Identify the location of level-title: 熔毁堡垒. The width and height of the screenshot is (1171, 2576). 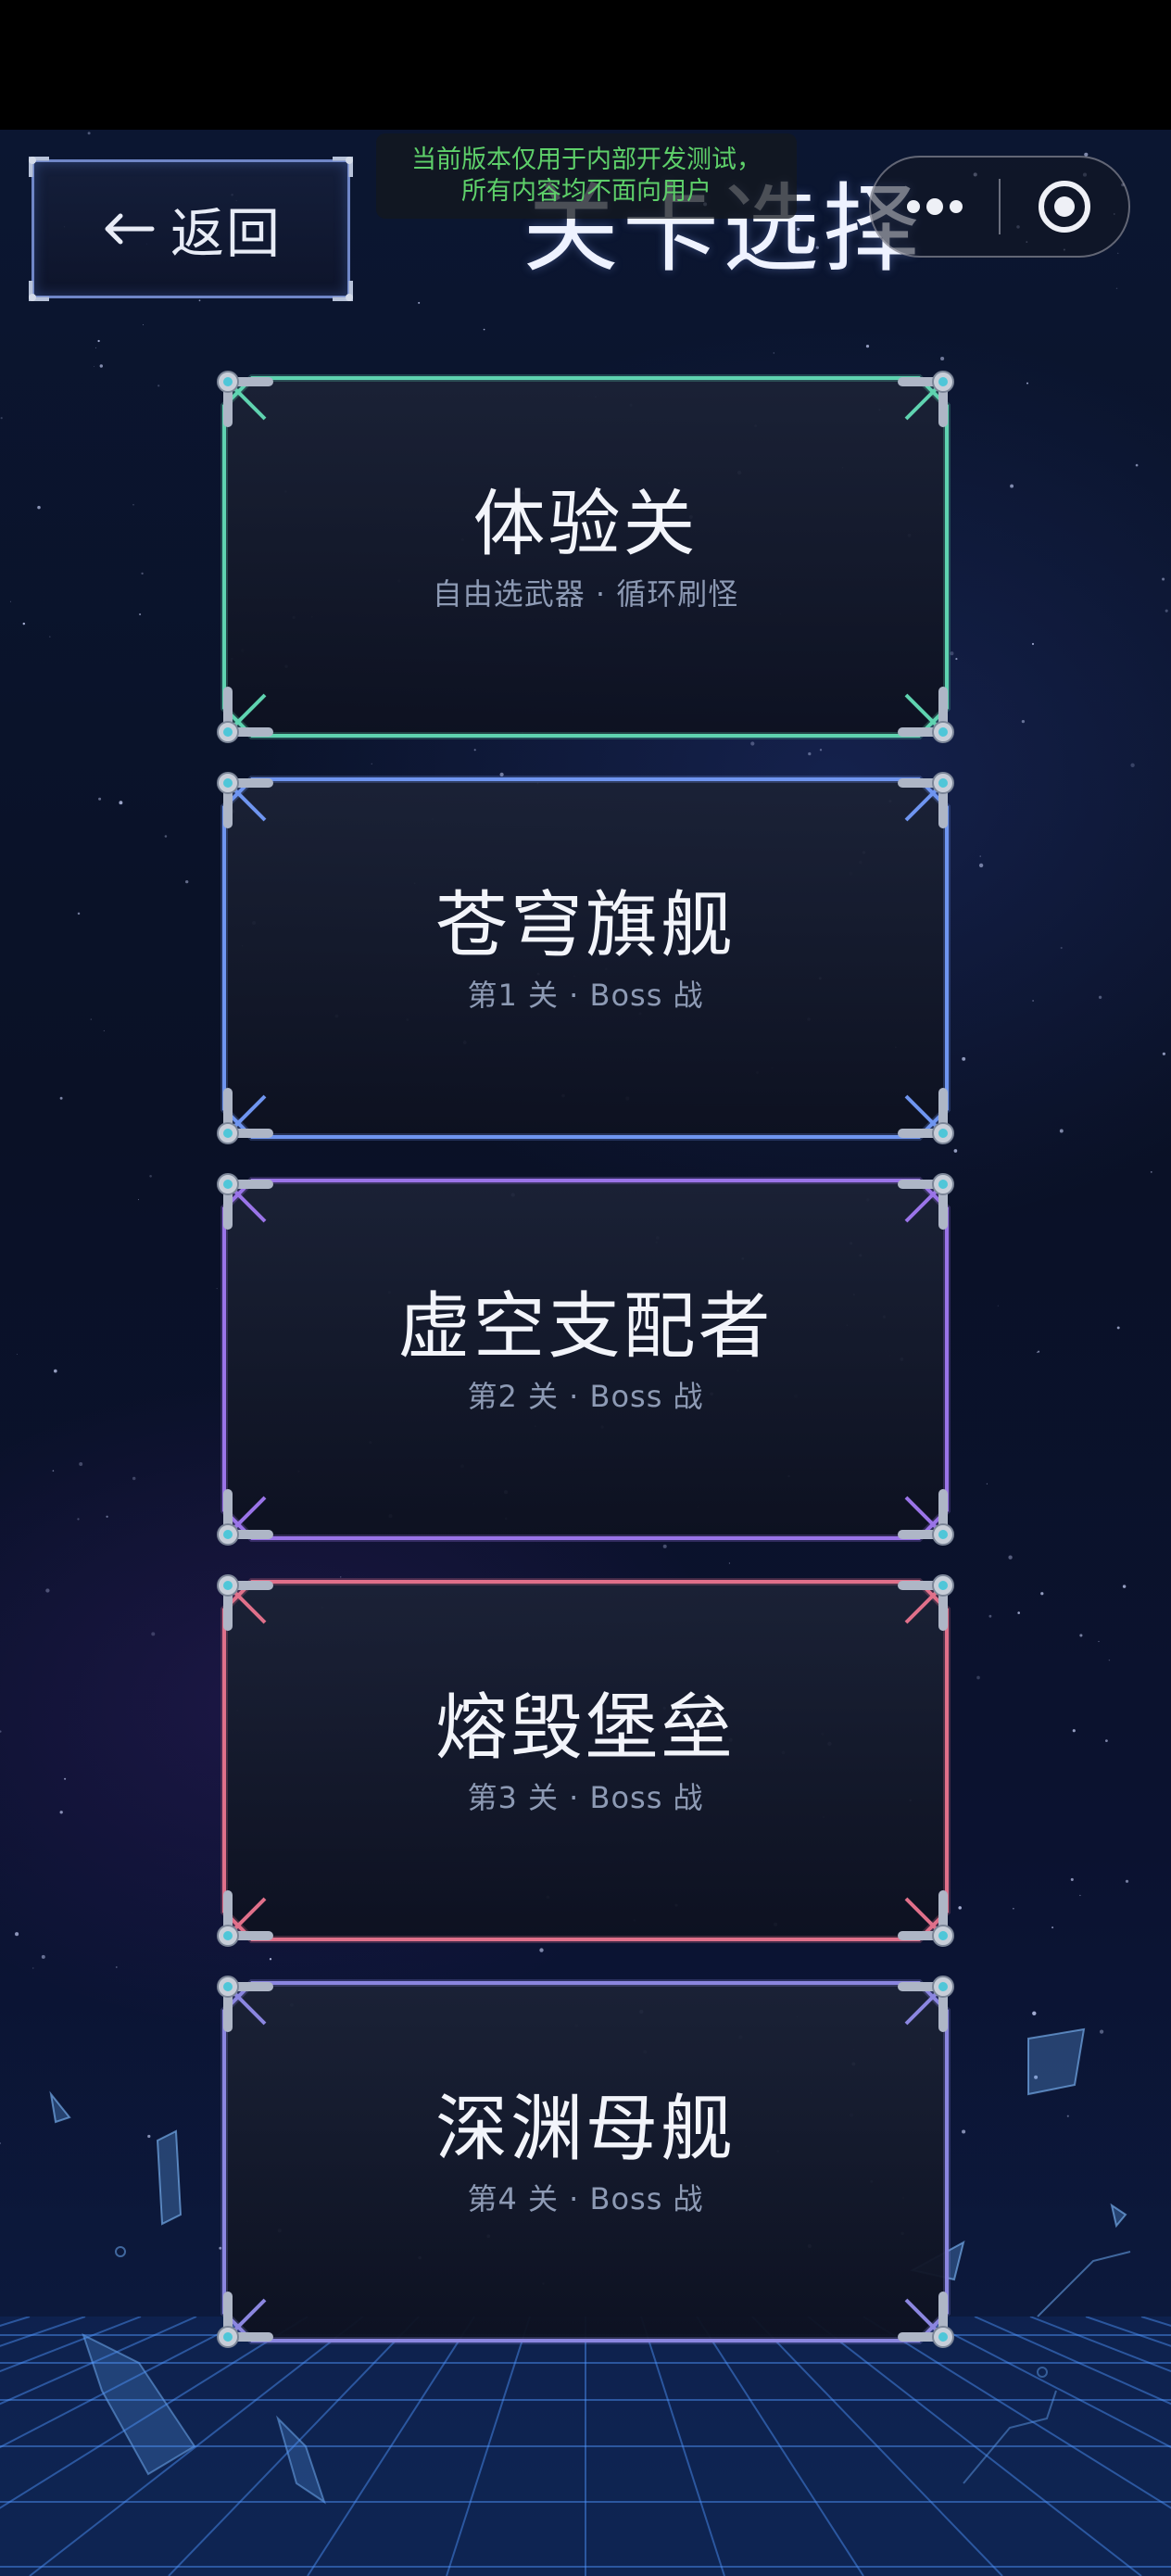
(585, 1728).